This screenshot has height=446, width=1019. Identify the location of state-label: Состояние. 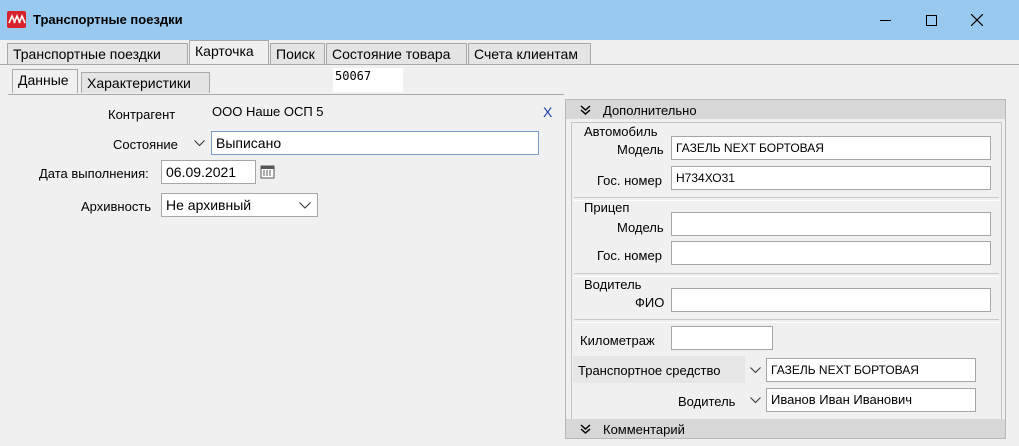
(145, 144).